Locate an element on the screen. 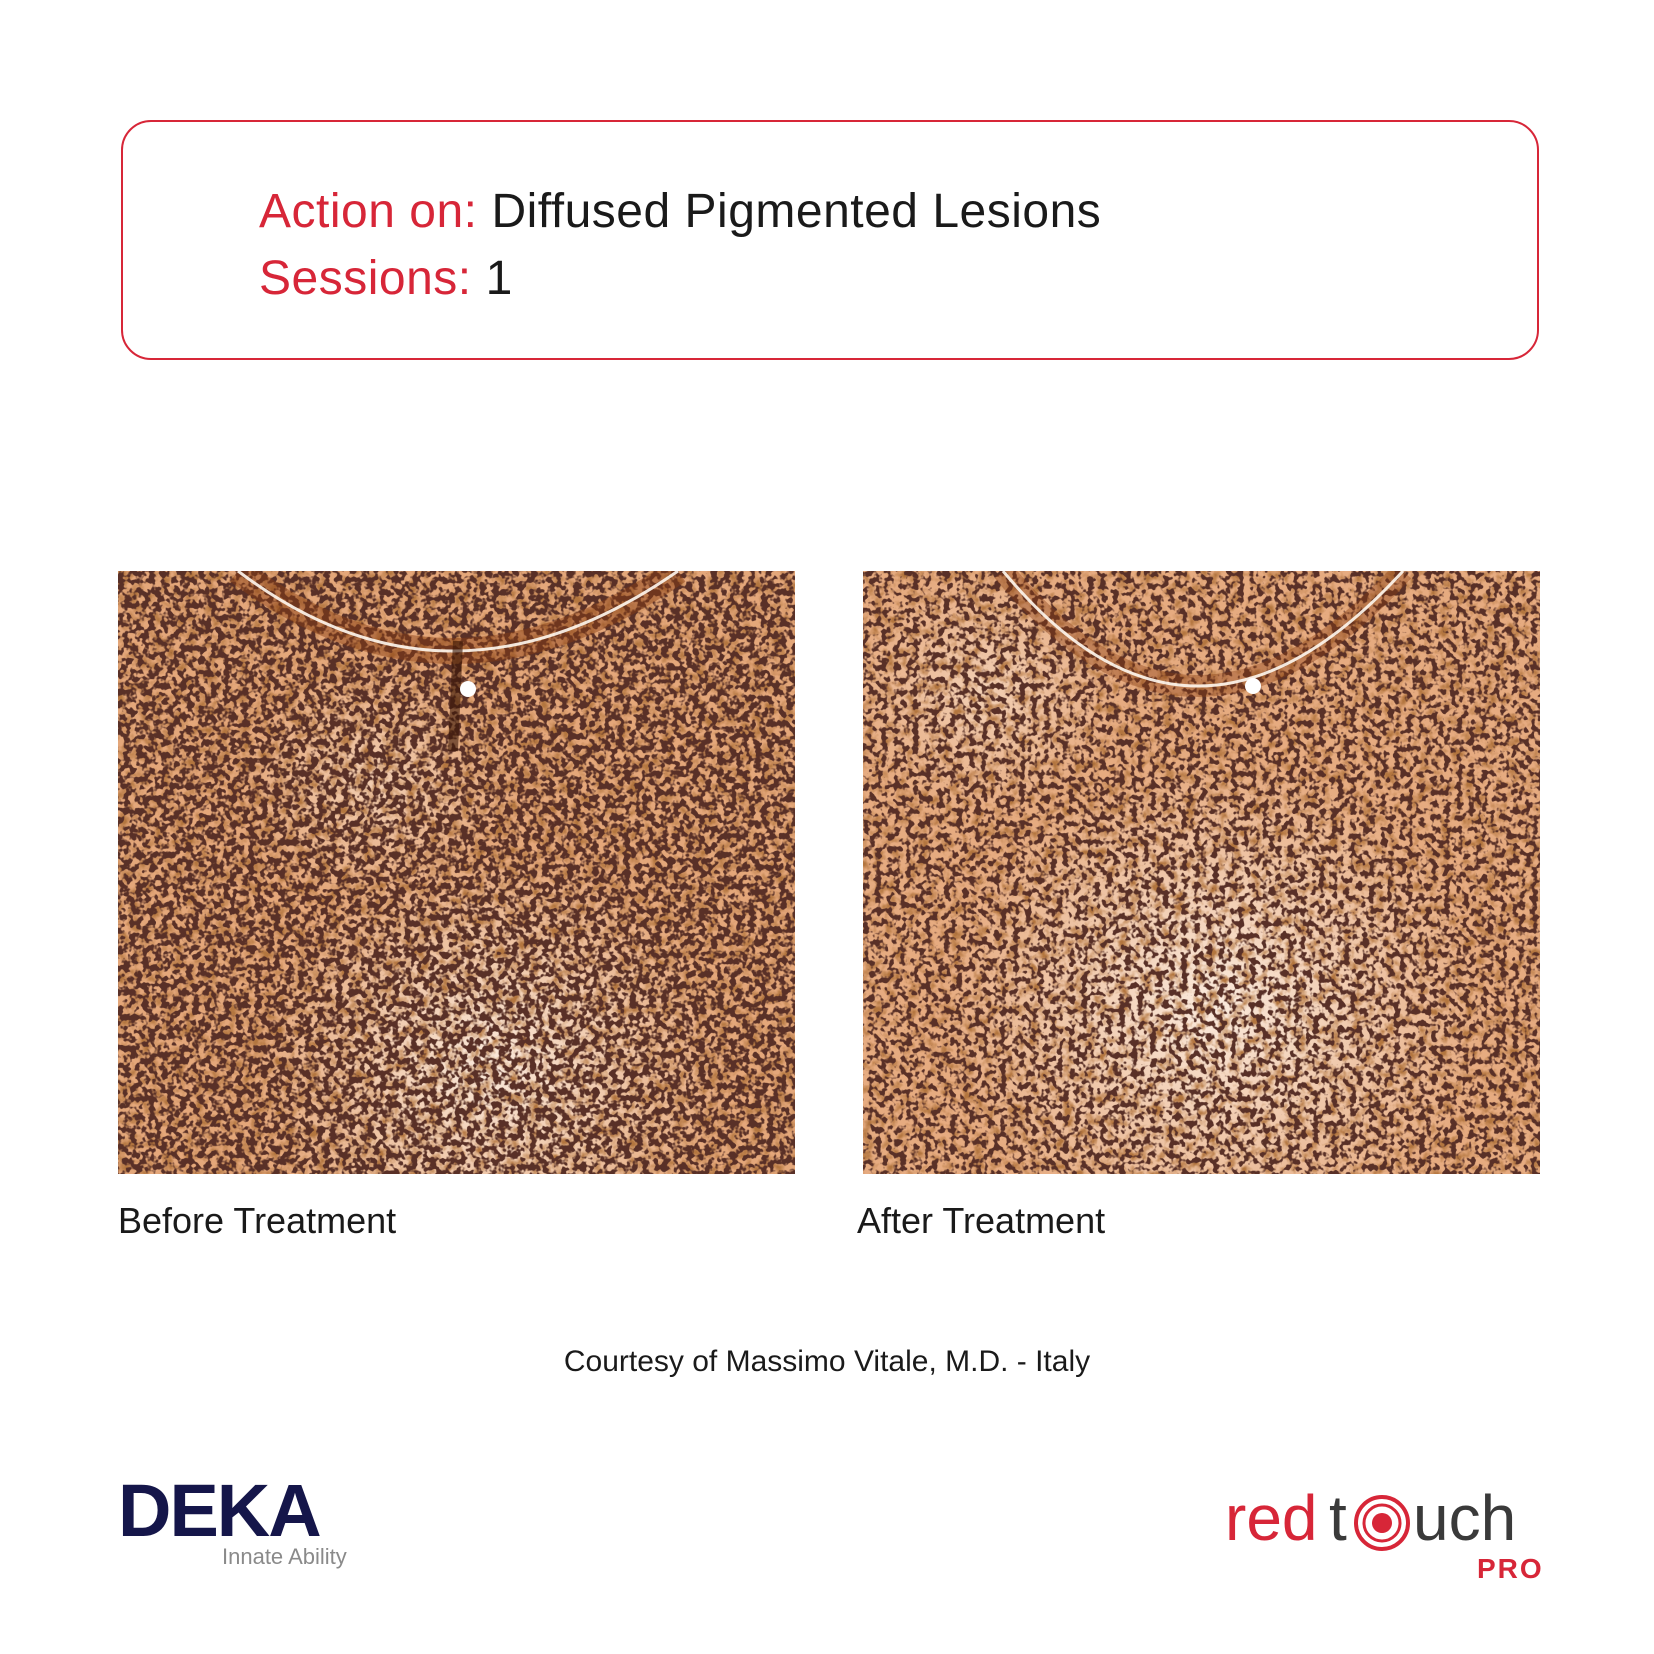 Image resolution: width=1654 pixels, height=1654 pixels. redtouch-letter-t: t is located at coordinates (1338, 1518).